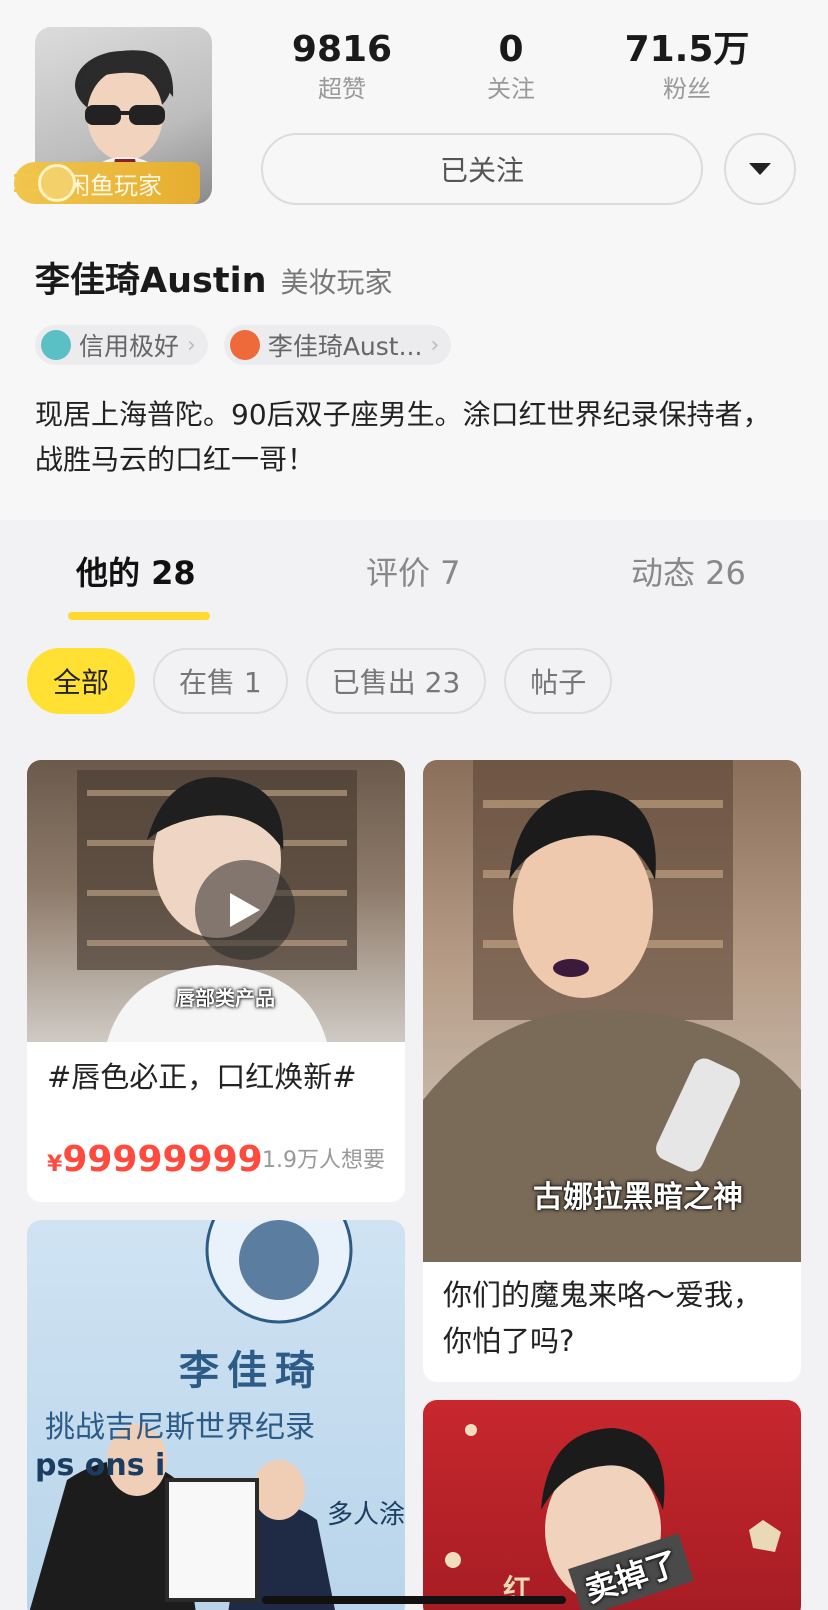 The image size is (828, 1610). Describe the element at coordinates (151, 281) in the screenshot. I see `user-name: 李佳琦Austin` at that location.